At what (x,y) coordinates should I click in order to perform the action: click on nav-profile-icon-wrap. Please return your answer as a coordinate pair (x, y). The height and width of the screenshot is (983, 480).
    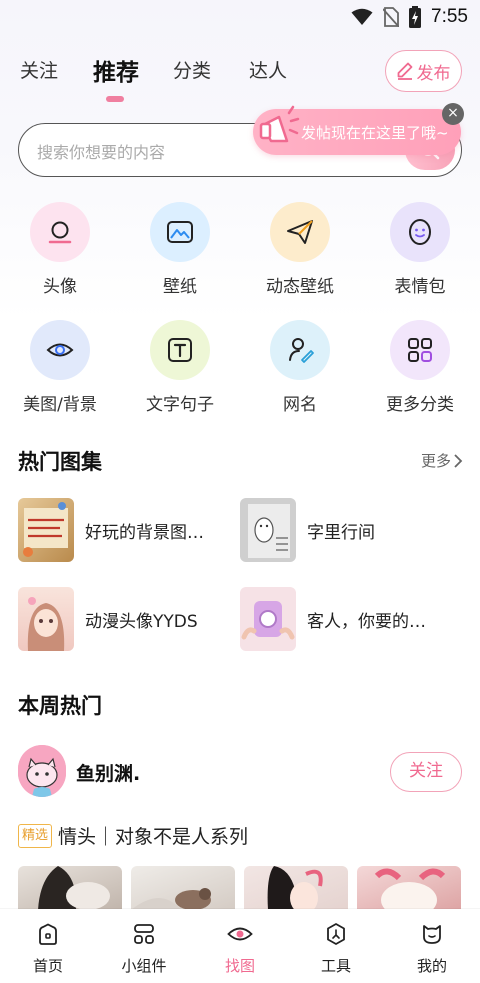
    Looking at the image, I should click on (432, 934).